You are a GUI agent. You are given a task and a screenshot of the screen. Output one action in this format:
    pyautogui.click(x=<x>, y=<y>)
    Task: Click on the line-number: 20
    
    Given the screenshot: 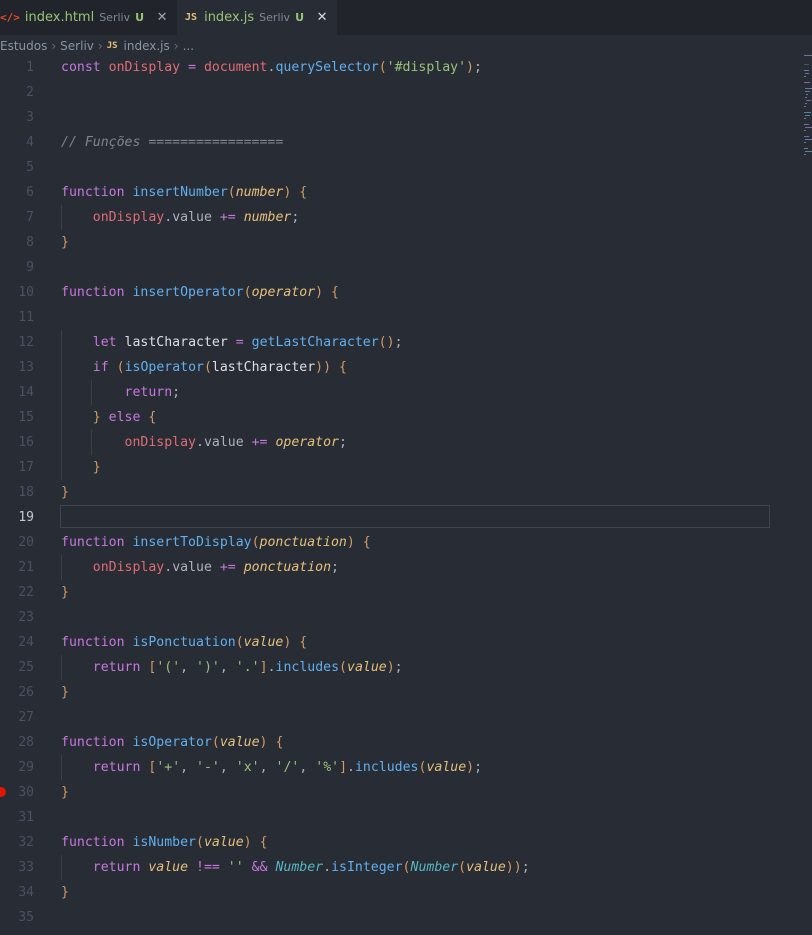 What is the action you would take?
    pyautogui.click(x=17, y=542)
    